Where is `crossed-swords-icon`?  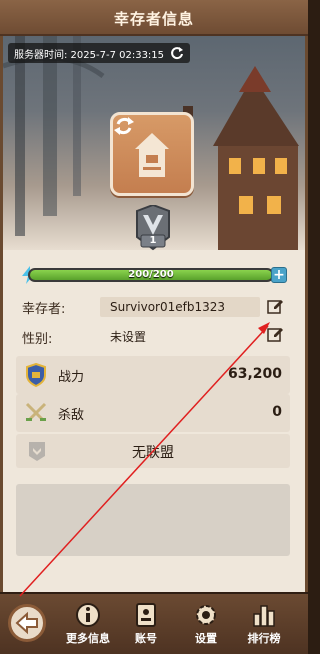 crossed-swords-icon is located at coordinates (36, 412).